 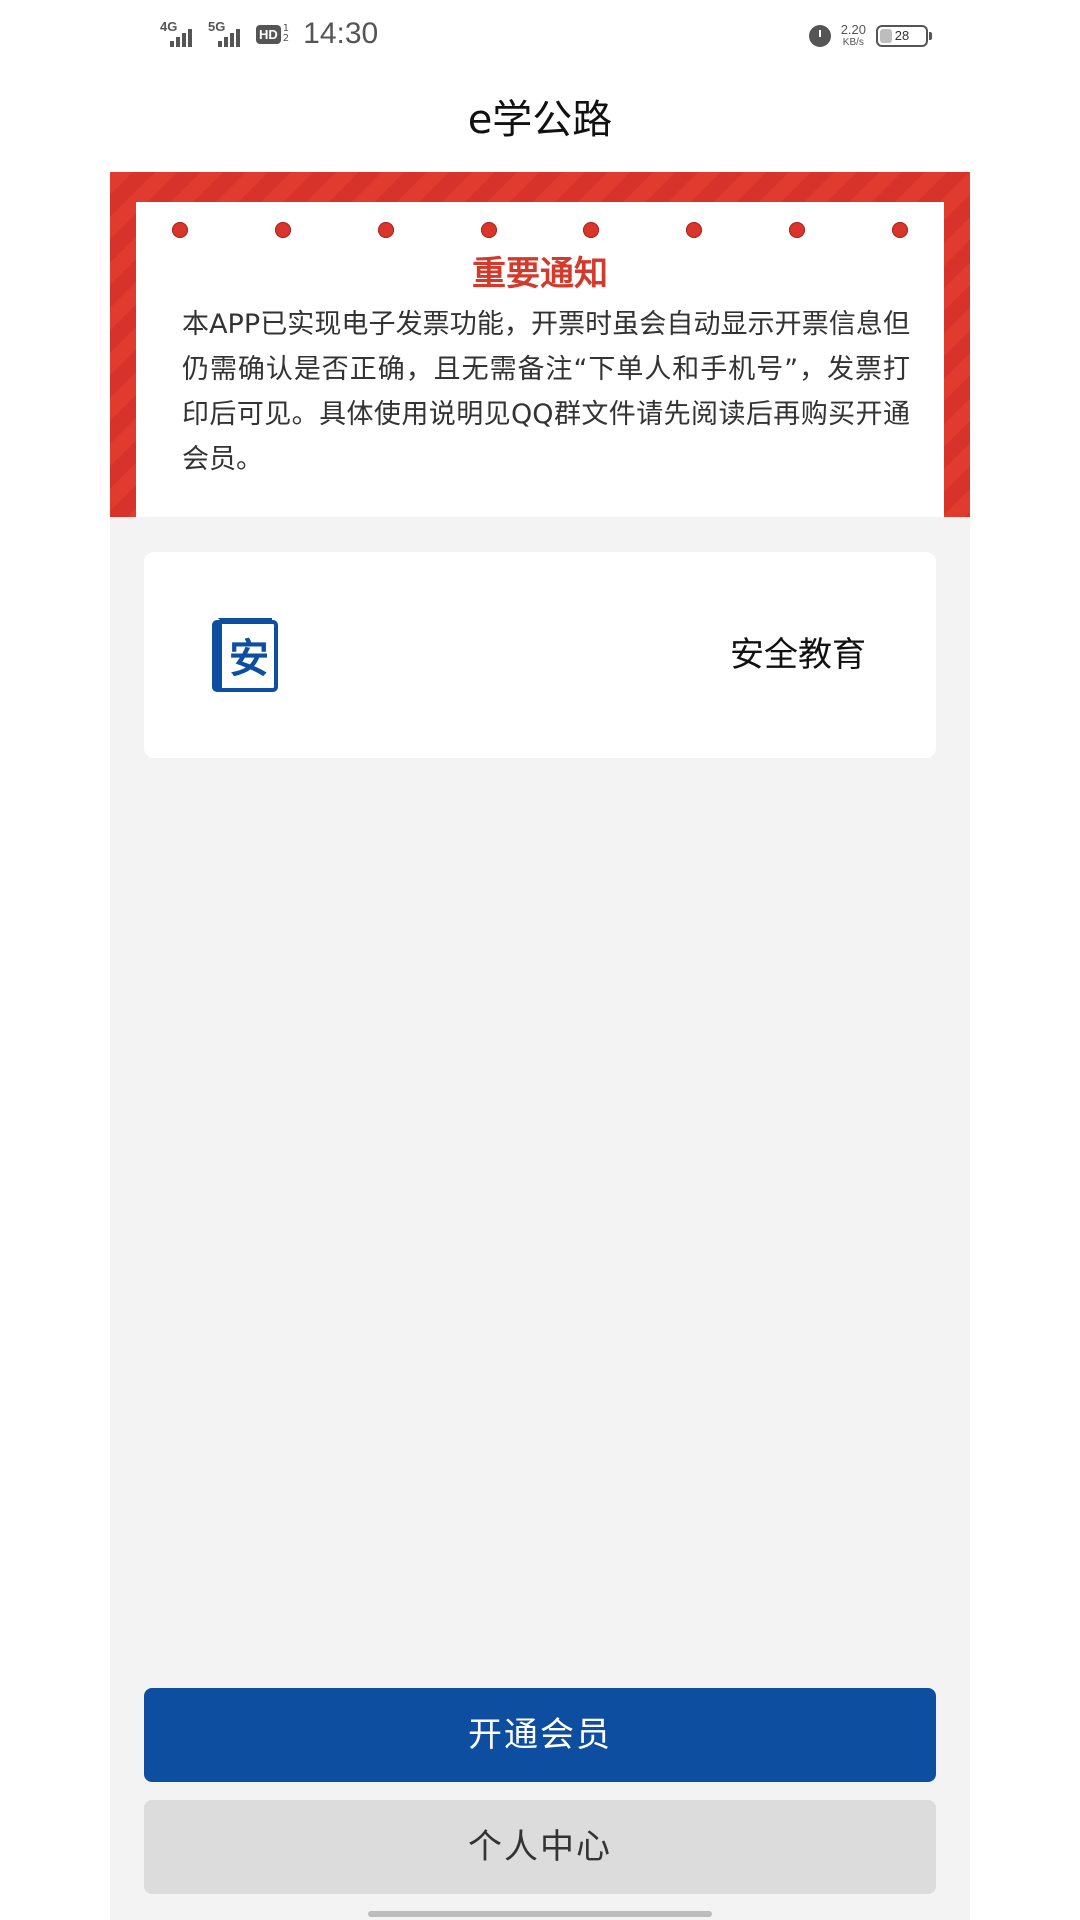 What do you see at coordinates (286, 38) in the screenshot?
I see `sim-2-label: 2` at bounding box center [286, 38].